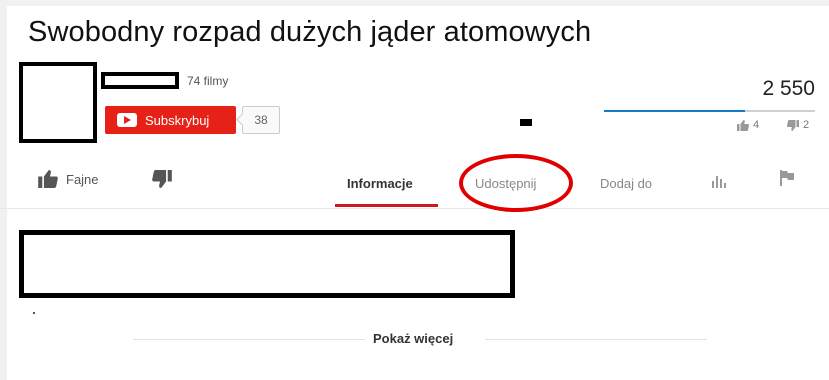  What do you see at coordinates (249, 339) in the screenshot?
I see `show-more-rule-left` at bounding box center [249, 339].